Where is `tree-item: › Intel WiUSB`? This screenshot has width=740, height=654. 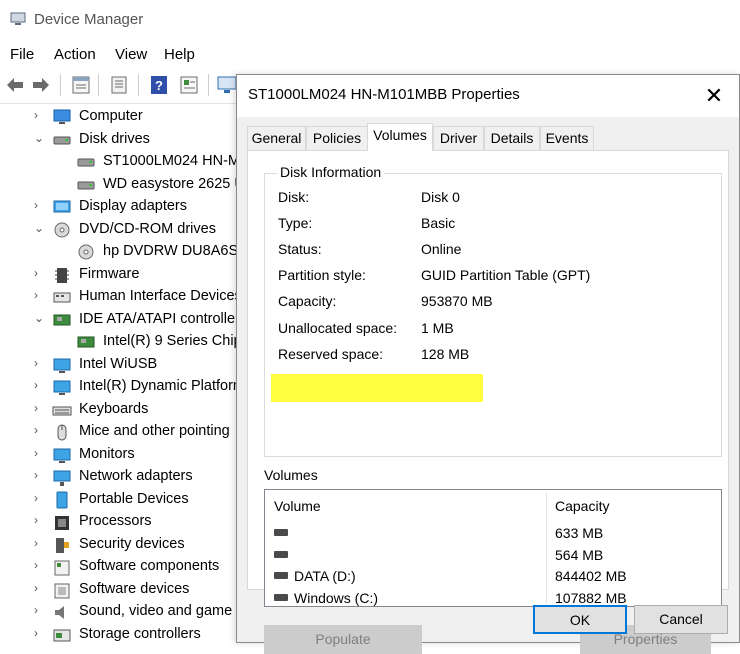
tree-item: › Intel WiUSB is located at coordinates (120, 365).